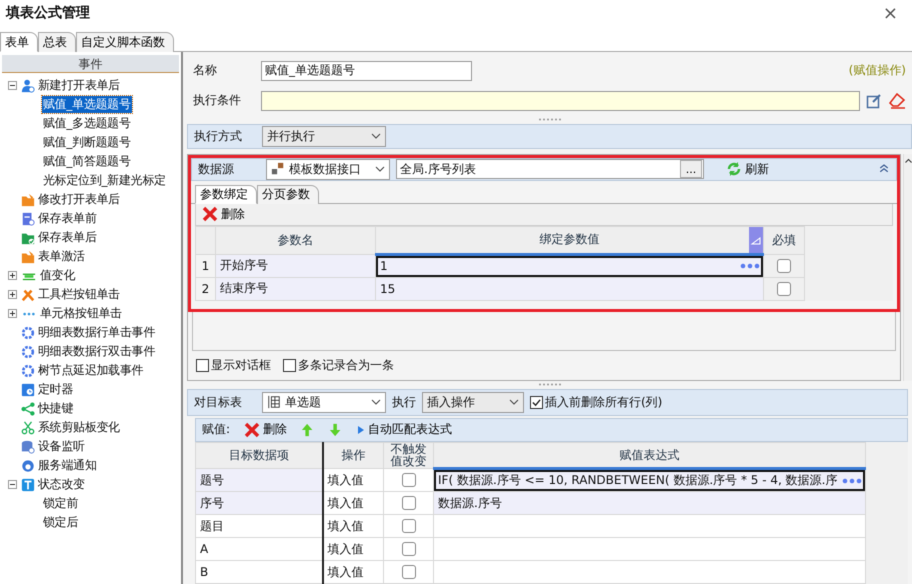  I want to click on target-table-select: 单选题, so click(324, 402).